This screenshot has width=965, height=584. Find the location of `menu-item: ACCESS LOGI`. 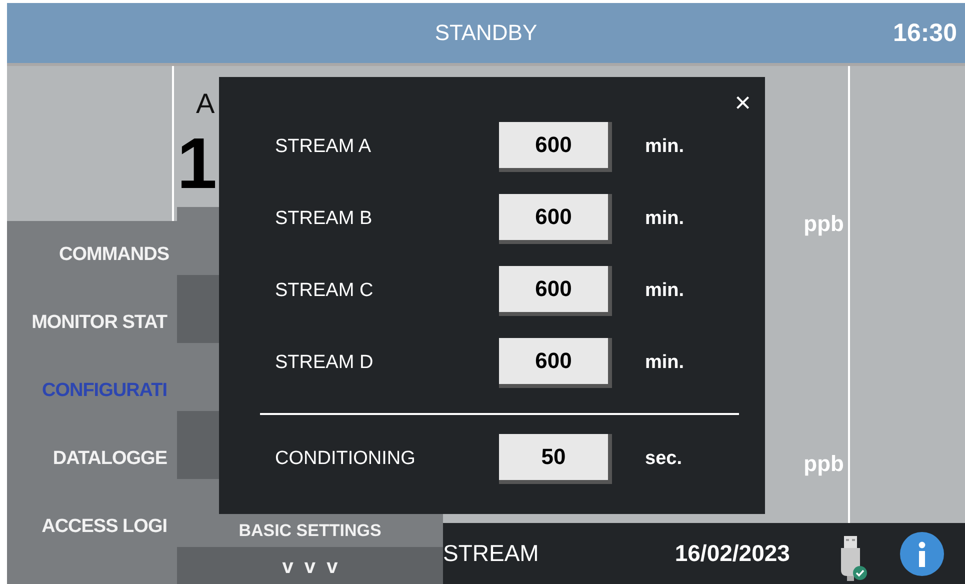

menu-item: ACCESS LOGI is located at coordinates (92, 527).